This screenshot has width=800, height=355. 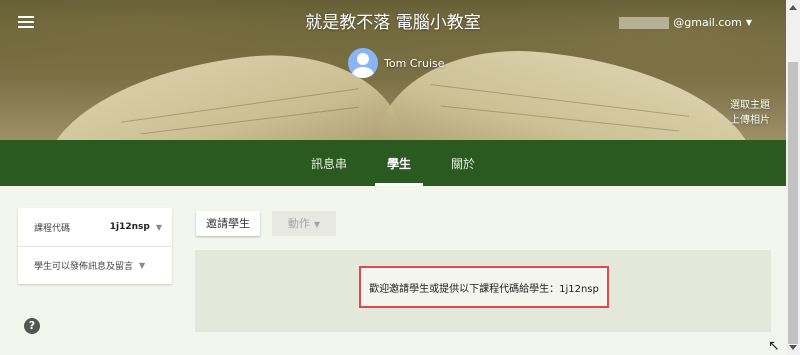 What do you see at coordinates (793, 347) in the screenshot?
I see `scroll-down-arrow-icon` at bounding box center [793, 347].